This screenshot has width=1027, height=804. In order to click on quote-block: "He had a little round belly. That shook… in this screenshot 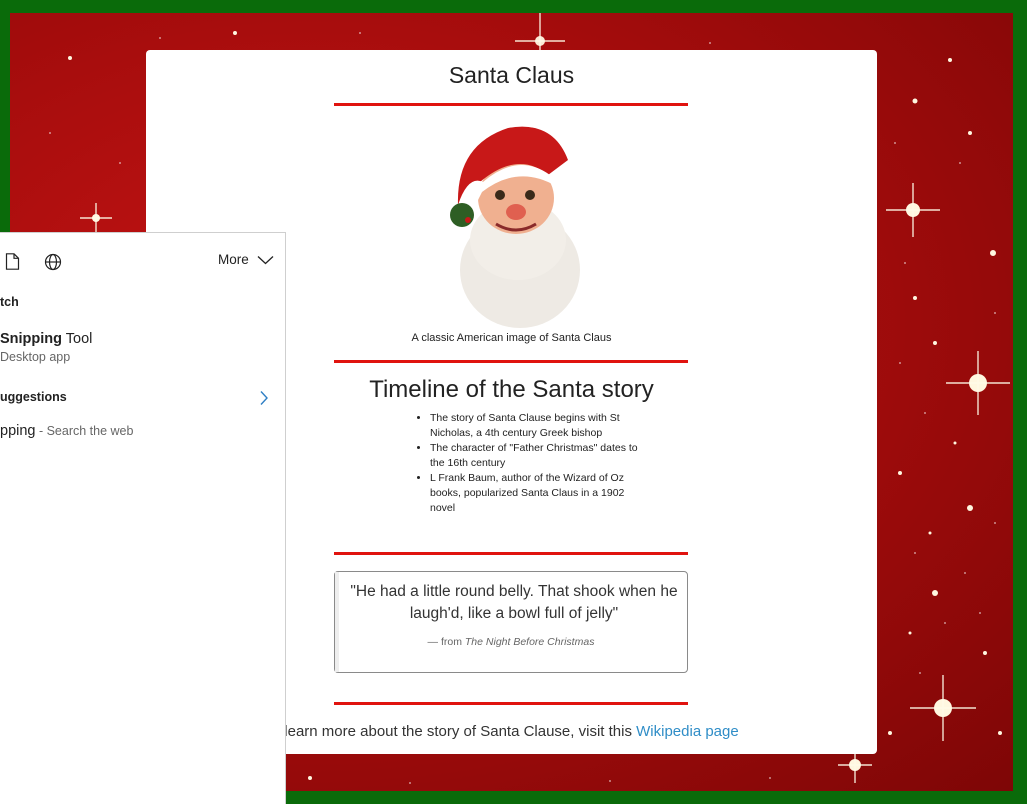, I will do `click(511, 622)`.